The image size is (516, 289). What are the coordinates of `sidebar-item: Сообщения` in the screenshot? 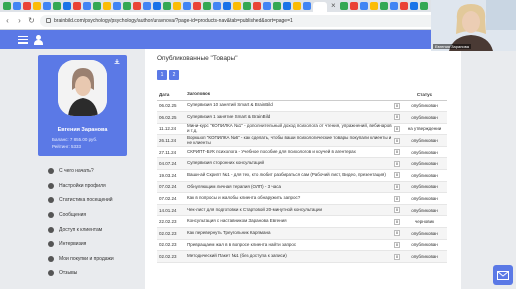 It's located at (82, 215).